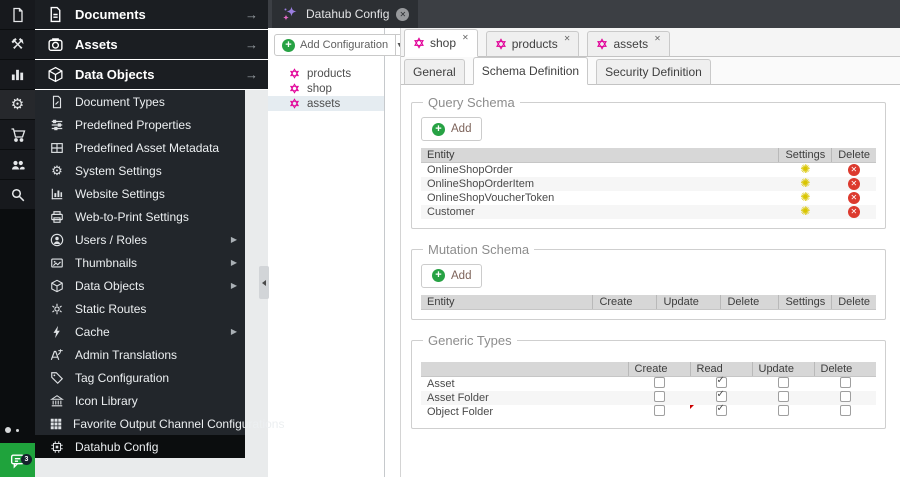  Describe the element at coordinates (57, 309) in the screenshot. I see `static-routes-icon` at that location.